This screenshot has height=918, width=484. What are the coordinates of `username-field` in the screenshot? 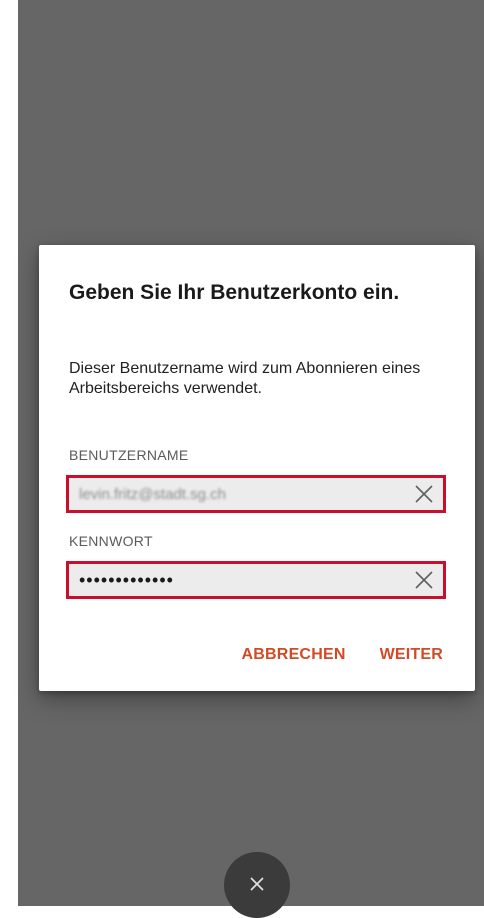 It's located at (256, 494).